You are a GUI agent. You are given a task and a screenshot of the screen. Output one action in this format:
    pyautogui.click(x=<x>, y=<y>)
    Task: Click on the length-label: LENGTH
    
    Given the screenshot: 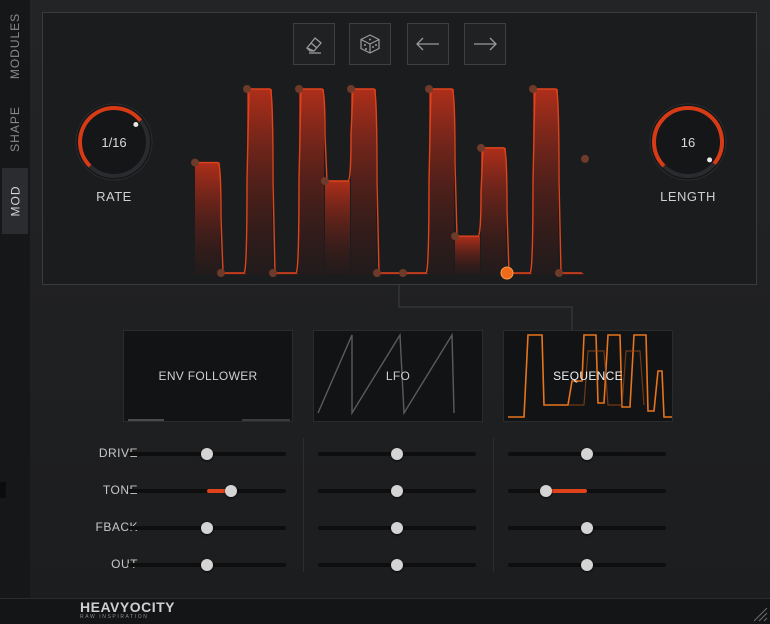 What is the action you would take?
    pyautogui.click(x=688, y=196)
    